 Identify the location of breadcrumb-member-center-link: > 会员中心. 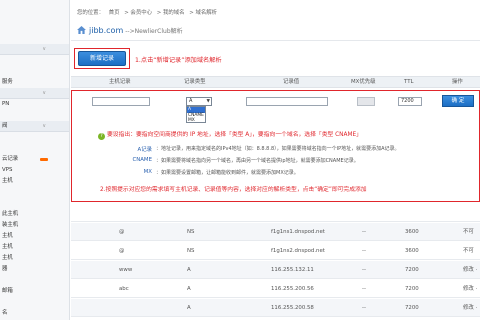
(138, 13).